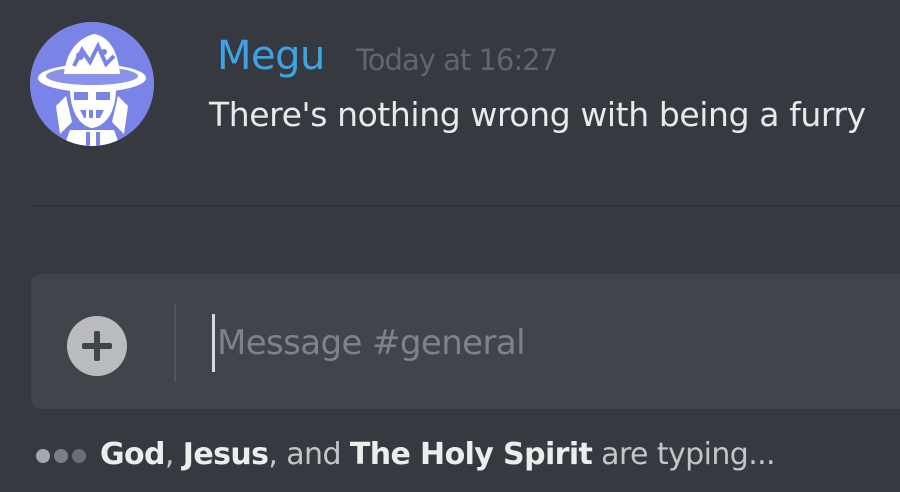  I want to click on typing-user: The Holy Spirit, so click(471, 454).